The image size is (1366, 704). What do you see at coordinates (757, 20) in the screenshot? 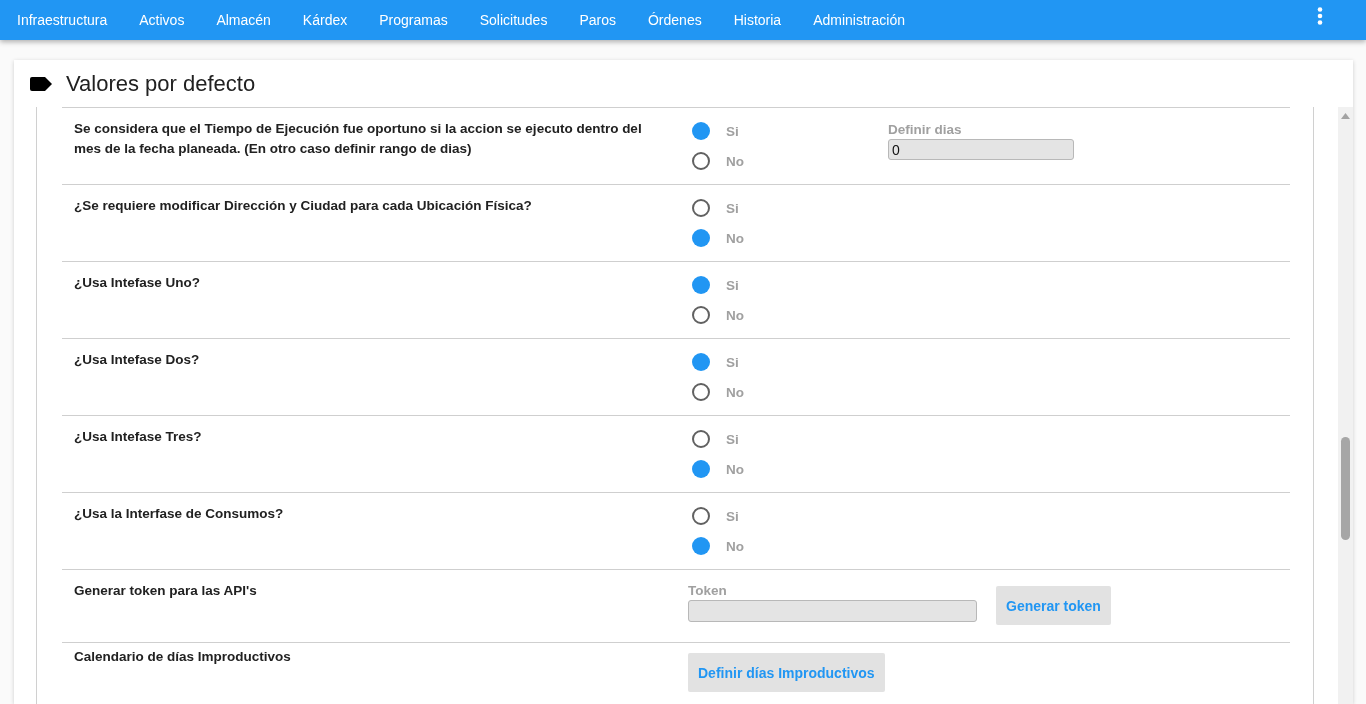
I see `nav-item: Historia` at bounding box center [757, 20].